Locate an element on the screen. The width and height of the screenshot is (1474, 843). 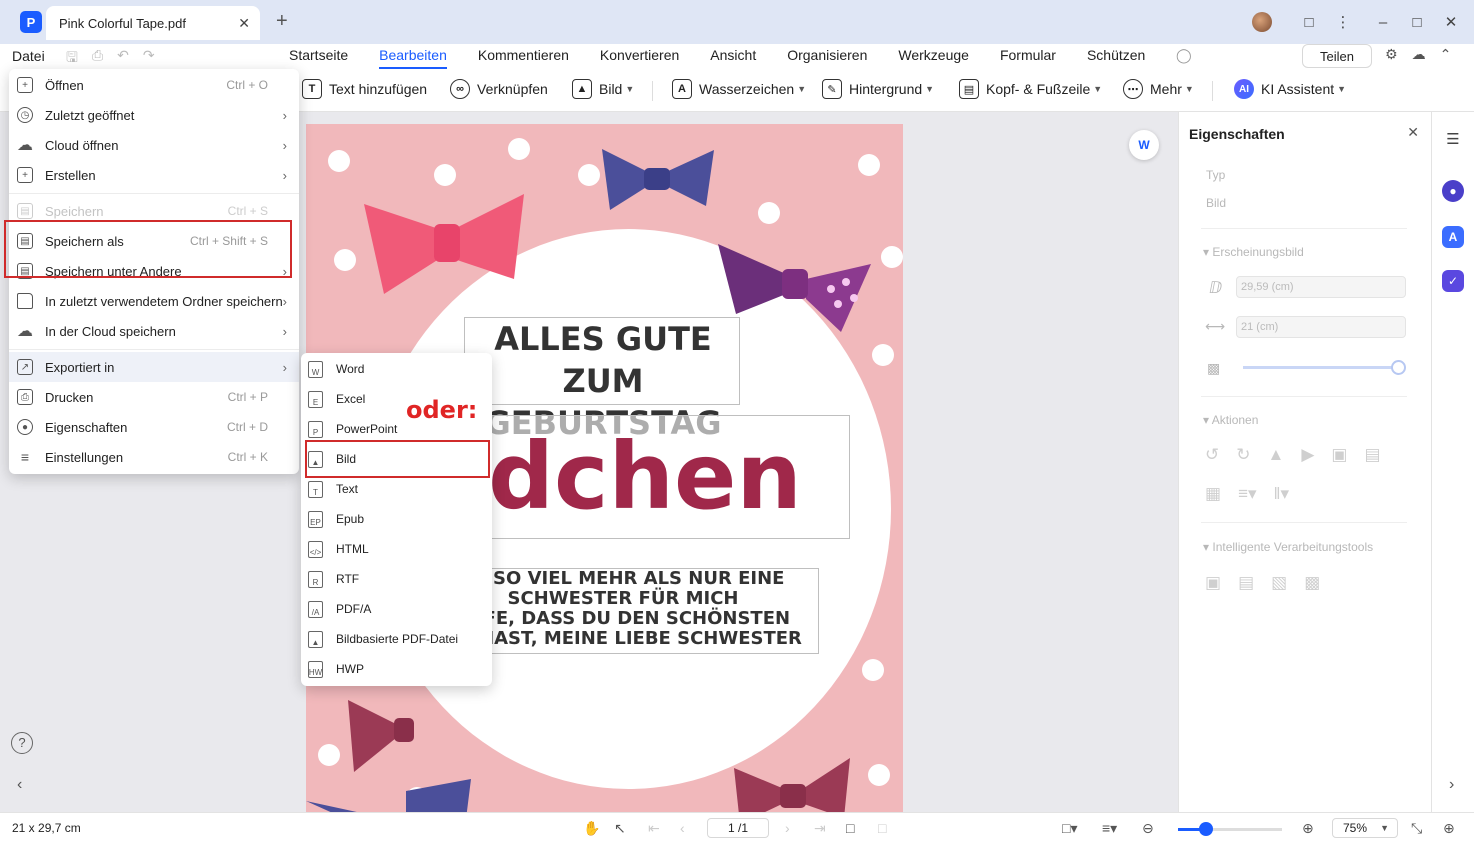
export-epub: EP Epub is located at coordinates (396, 519).